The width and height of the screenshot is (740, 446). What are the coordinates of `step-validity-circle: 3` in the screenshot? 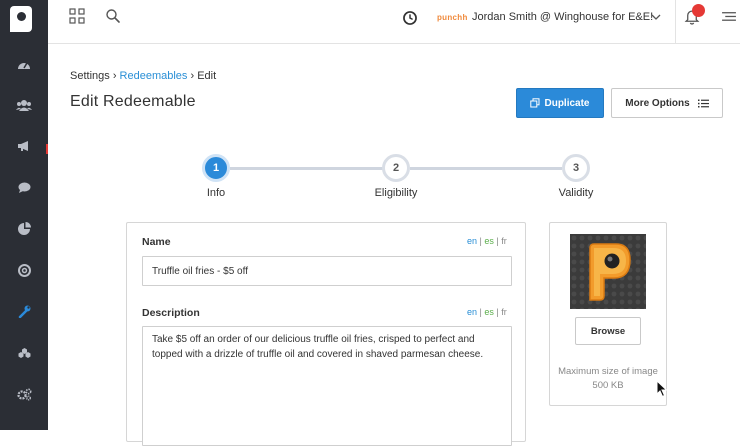 It's located at (576, 168).